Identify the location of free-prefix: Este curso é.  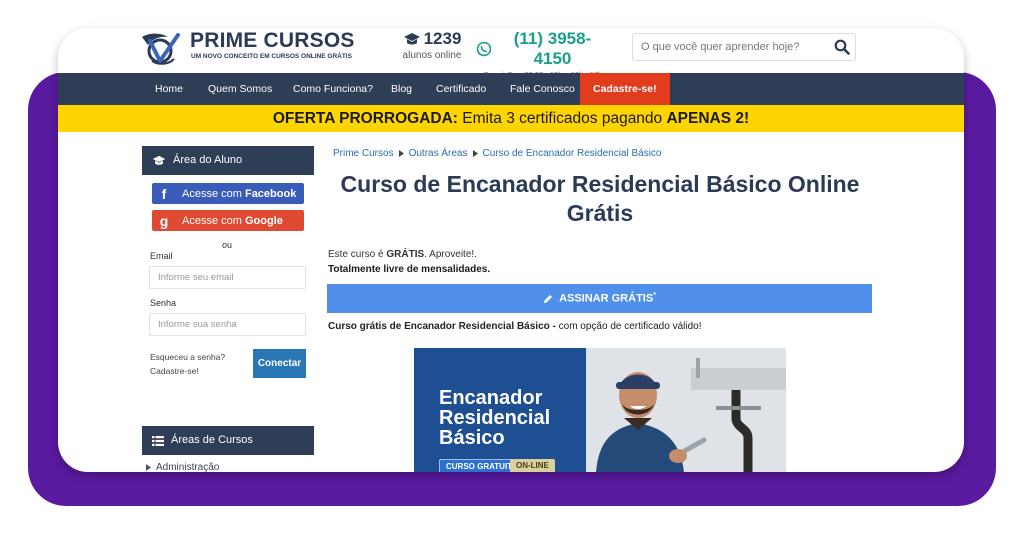
(357, 254).